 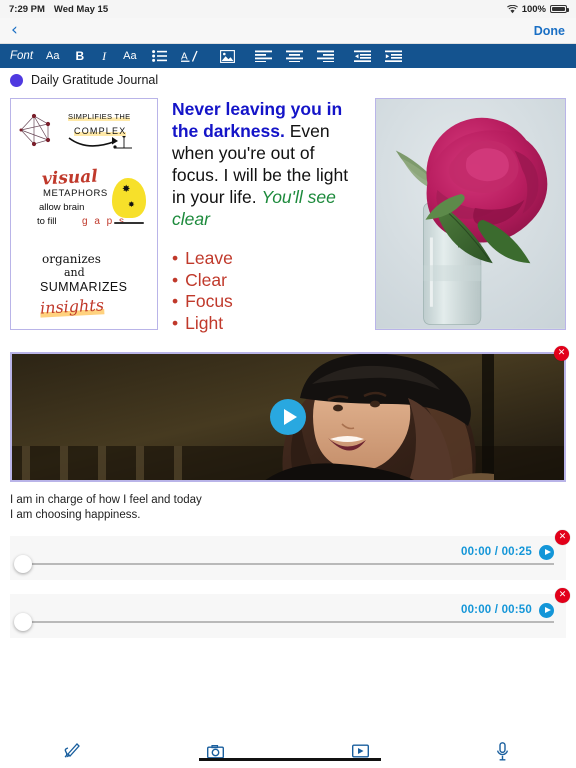 I want to click on outdent-button, so click(x=362, y=56).